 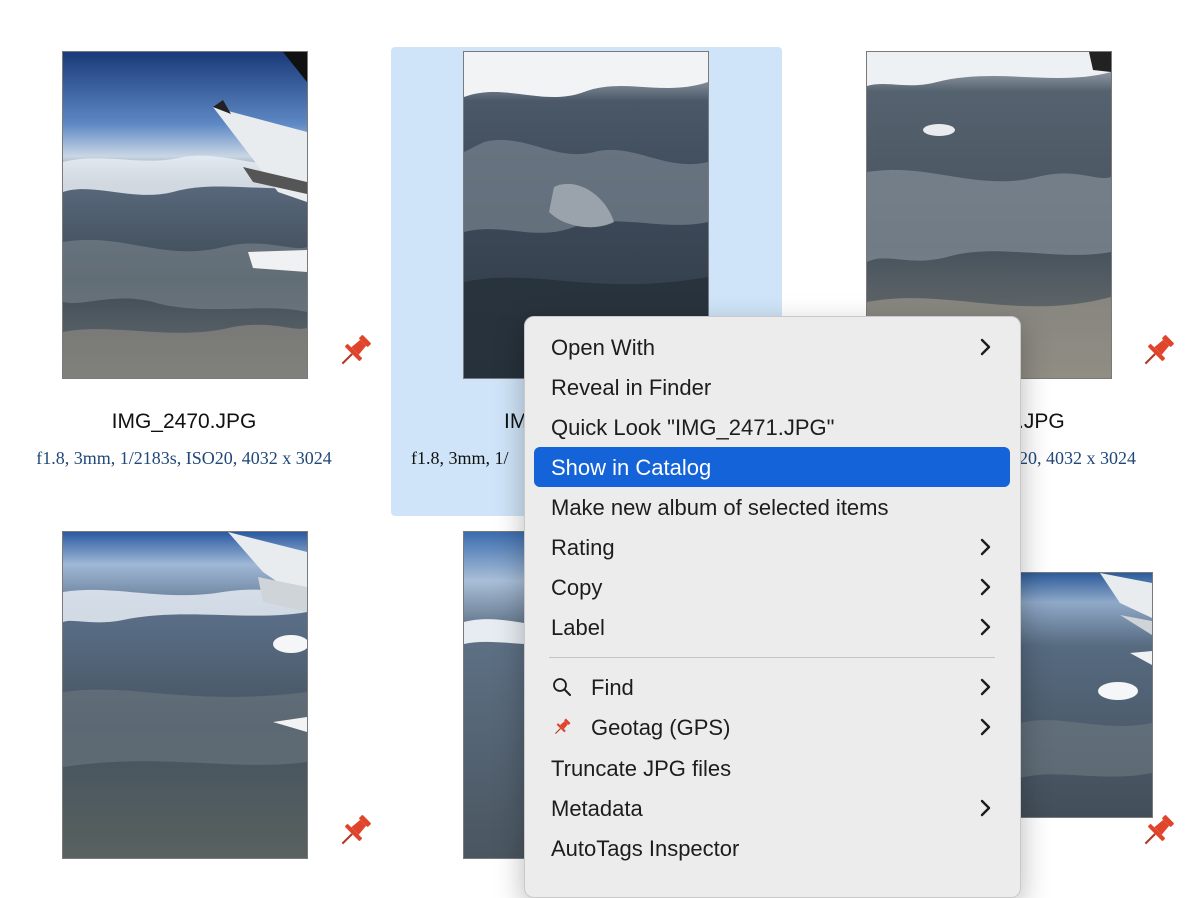 I want to click on menu-item-label: Truncate JPG files, so click(x=641, y=768).